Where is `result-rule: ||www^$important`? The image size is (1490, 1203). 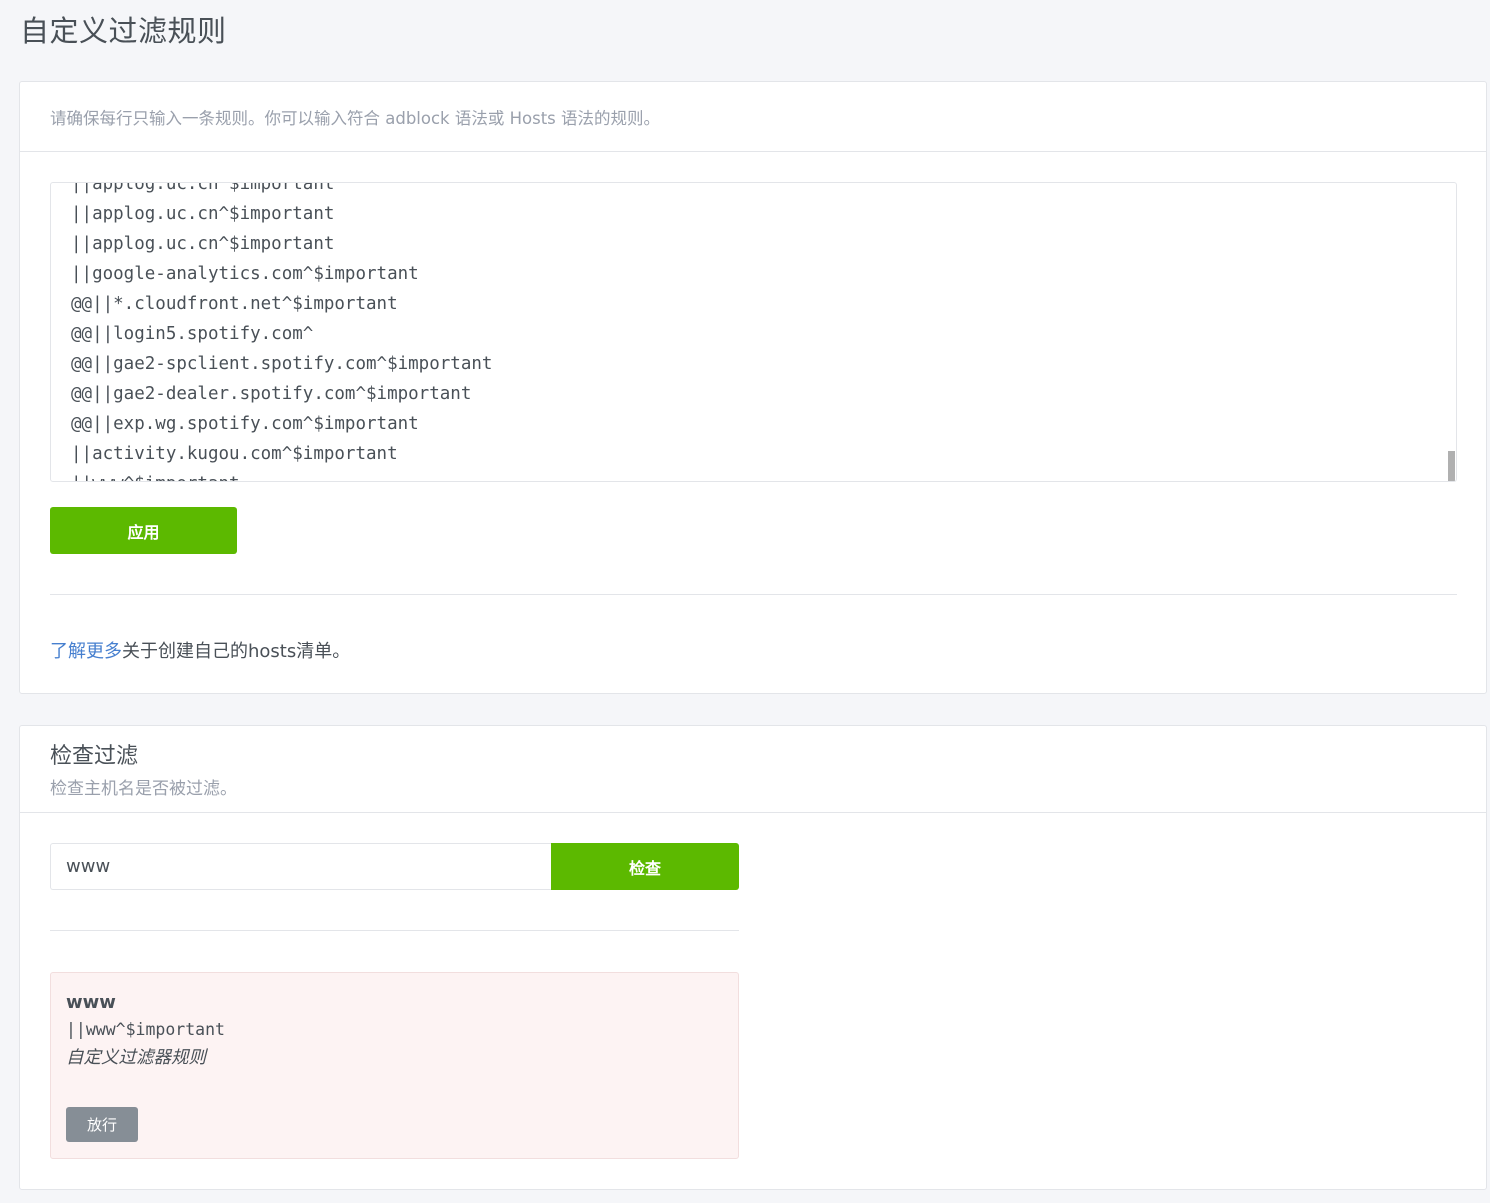 result-rule: ||www^$important is located at coordinates (145, 1029).